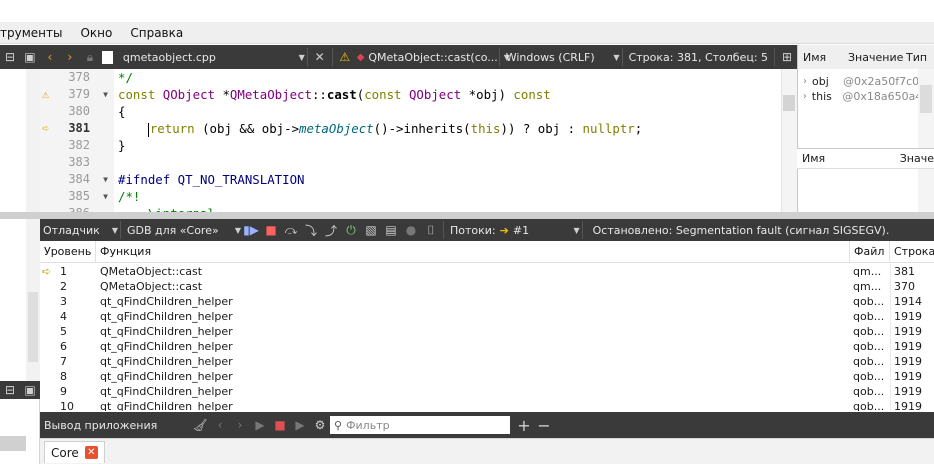 This screenshot has height=464, width=934. I want to click on stack-row: 2 QMetaObject::cast qm... 370, so click(487, 286).